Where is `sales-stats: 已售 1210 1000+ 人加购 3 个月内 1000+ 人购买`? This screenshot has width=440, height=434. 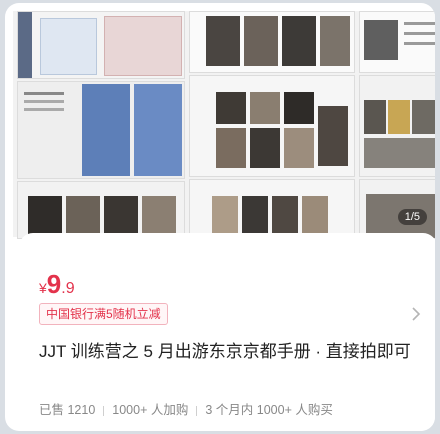 sales-stats: 已售 1210 1000+ 人加购 3 个月内 1000+ 人购买 is located at coordinates (186, 408).